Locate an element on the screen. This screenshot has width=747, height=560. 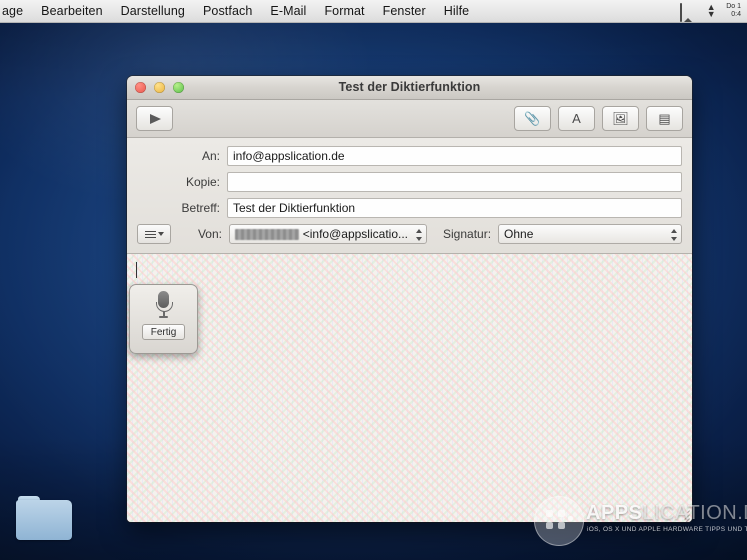
window-title-bar: Test der Diktierfunktion is located at coordinates (409, 88).